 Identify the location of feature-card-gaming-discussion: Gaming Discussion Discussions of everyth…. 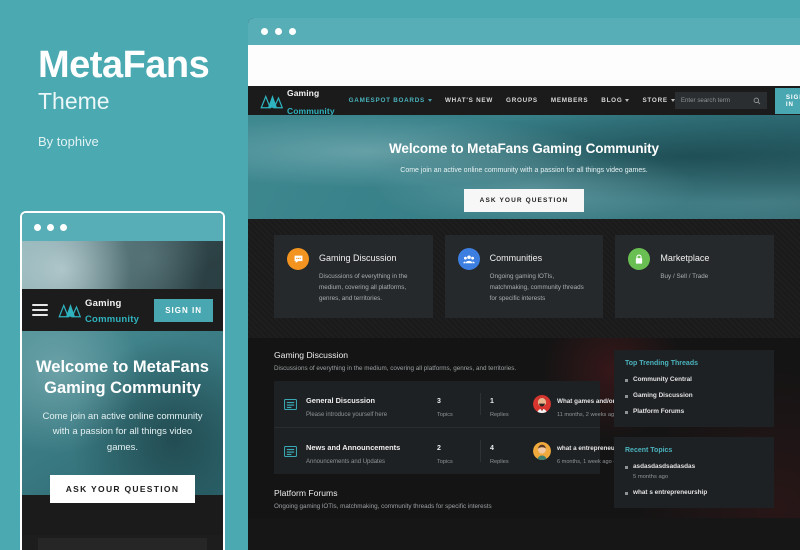
(353, 277).